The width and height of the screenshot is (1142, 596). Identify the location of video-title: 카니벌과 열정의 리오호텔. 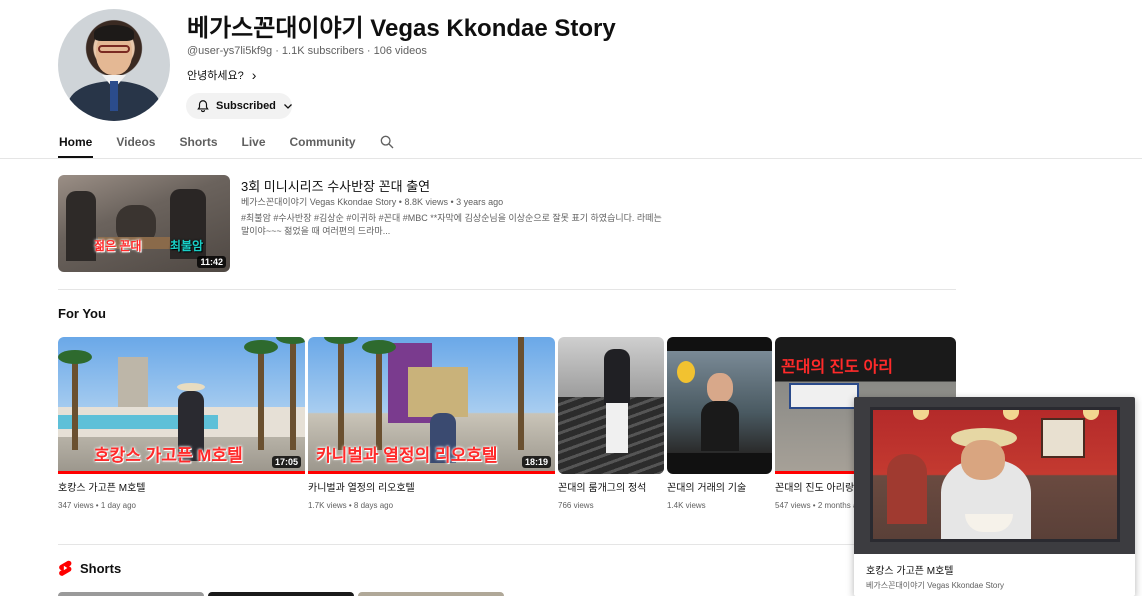
(431, 488).